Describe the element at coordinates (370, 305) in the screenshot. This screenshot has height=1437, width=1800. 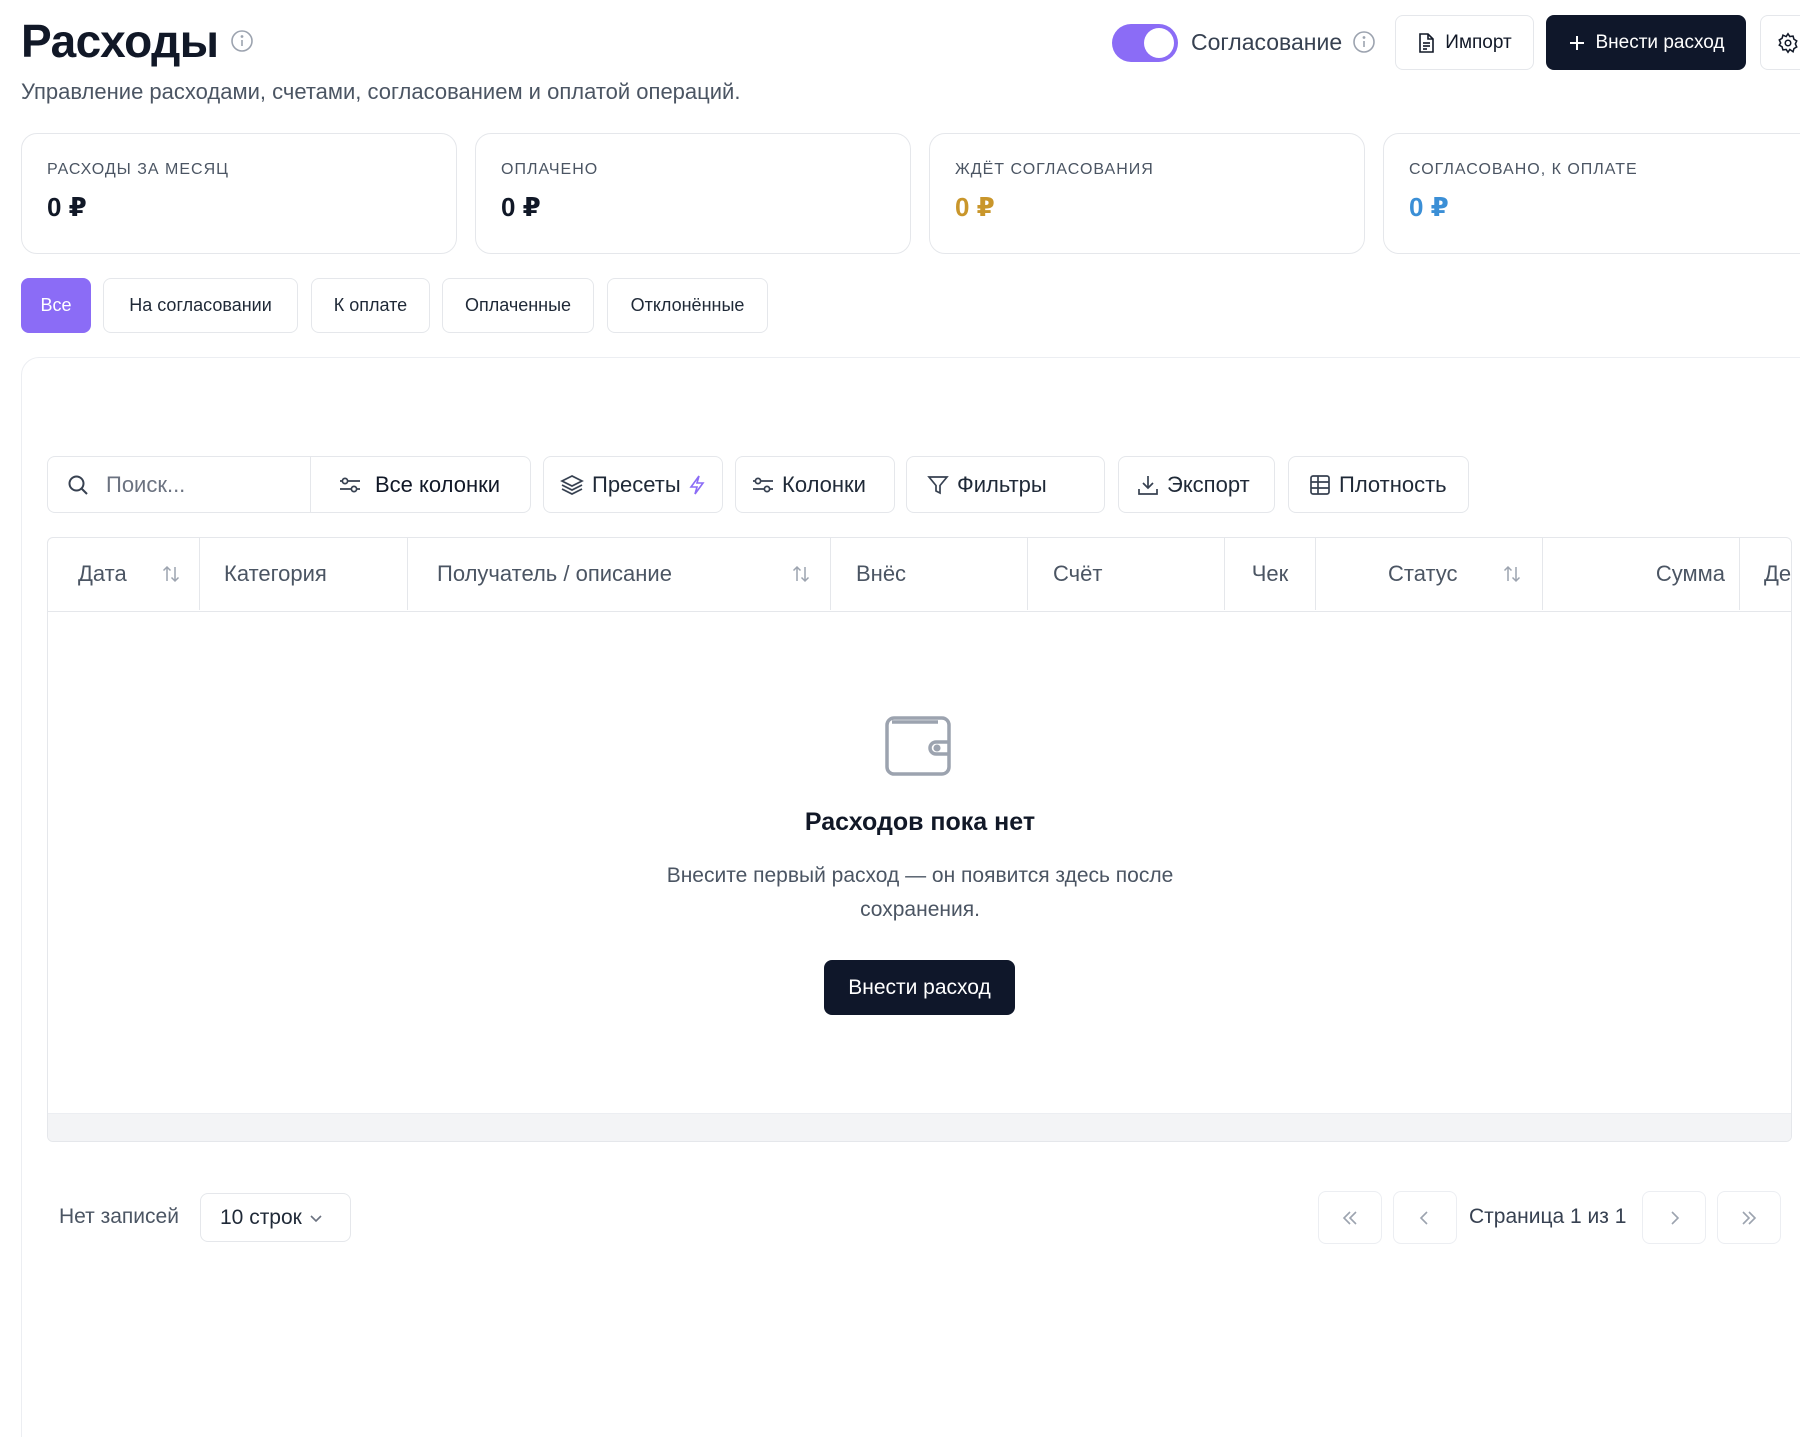
I see `tab-to-pay: К оплате` at that location.